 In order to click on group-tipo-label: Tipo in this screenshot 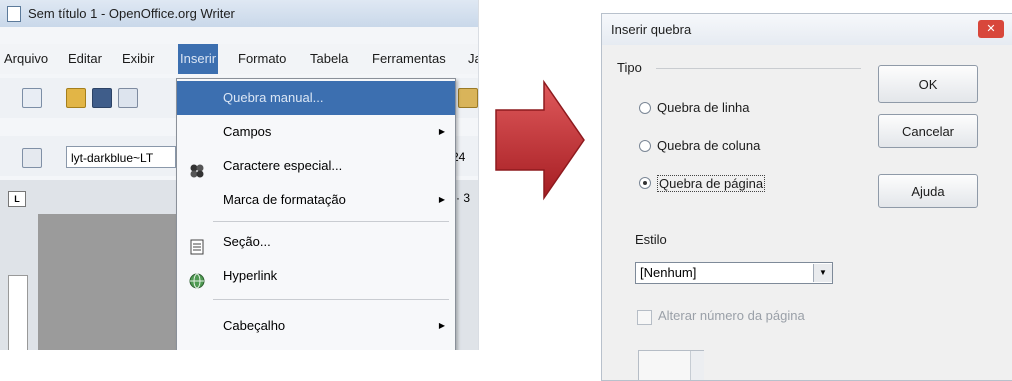, I will do `click(629, 67)`.